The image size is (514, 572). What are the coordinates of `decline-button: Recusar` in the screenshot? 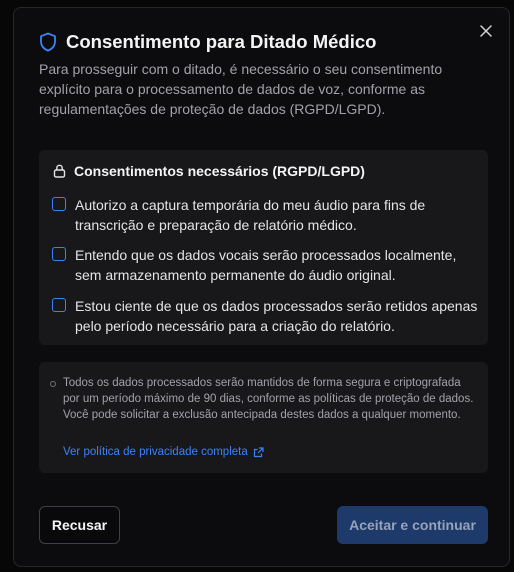 It's located at (79, 525).